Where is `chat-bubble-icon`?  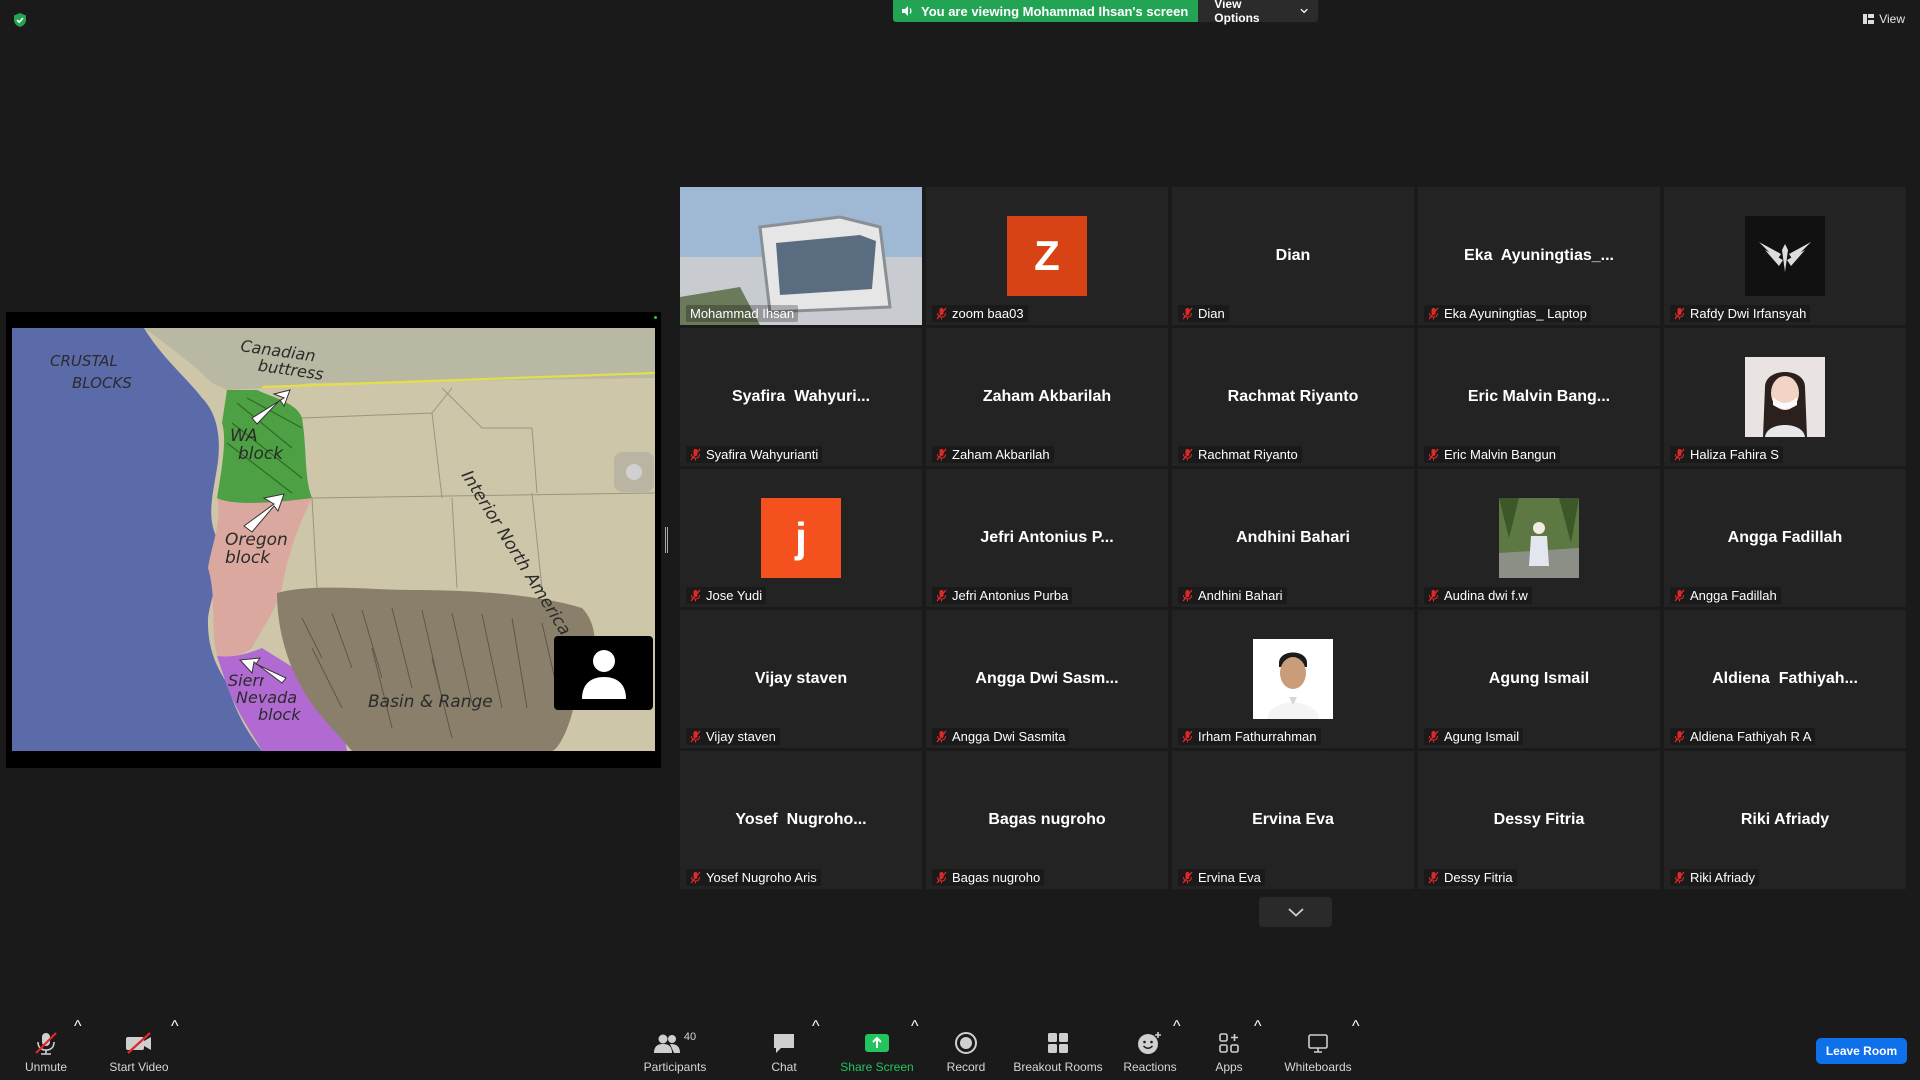 chat-bubble-icon is located at coordinates (784, 1043).